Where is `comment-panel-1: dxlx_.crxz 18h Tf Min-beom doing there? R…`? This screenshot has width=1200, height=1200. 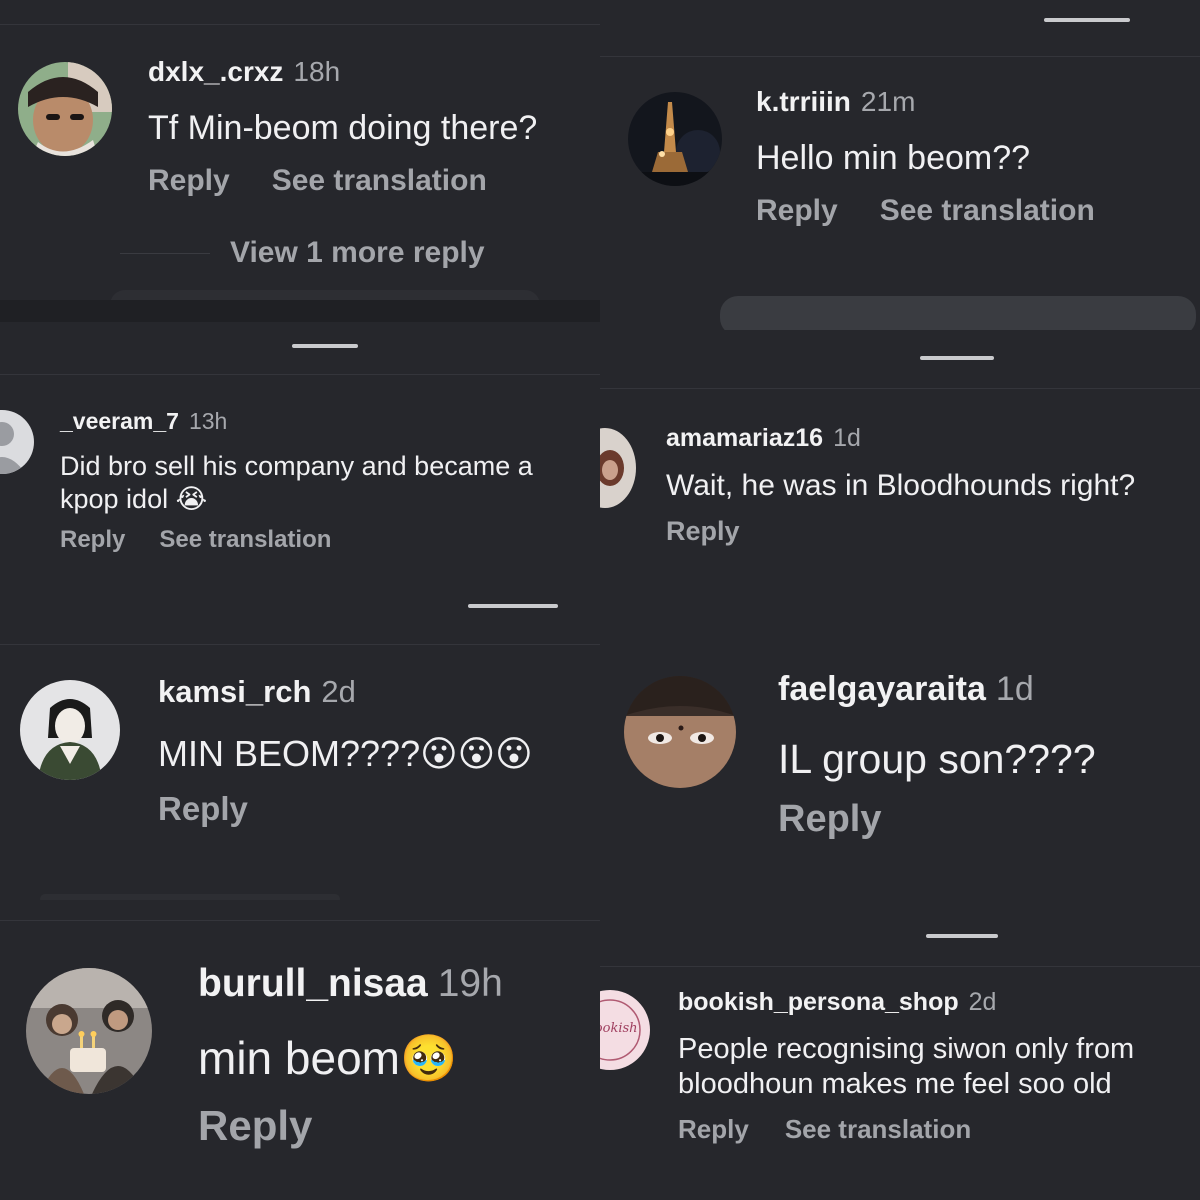 comment-panel-1: dxlx_.crxz 18h Tf Min-beom doing there? R… is located at coordinates (300, 150).